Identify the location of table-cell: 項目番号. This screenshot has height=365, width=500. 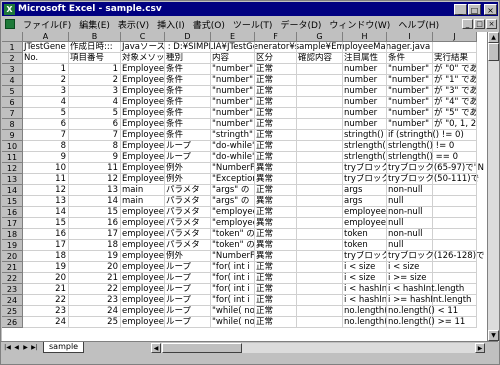
(95, 58).